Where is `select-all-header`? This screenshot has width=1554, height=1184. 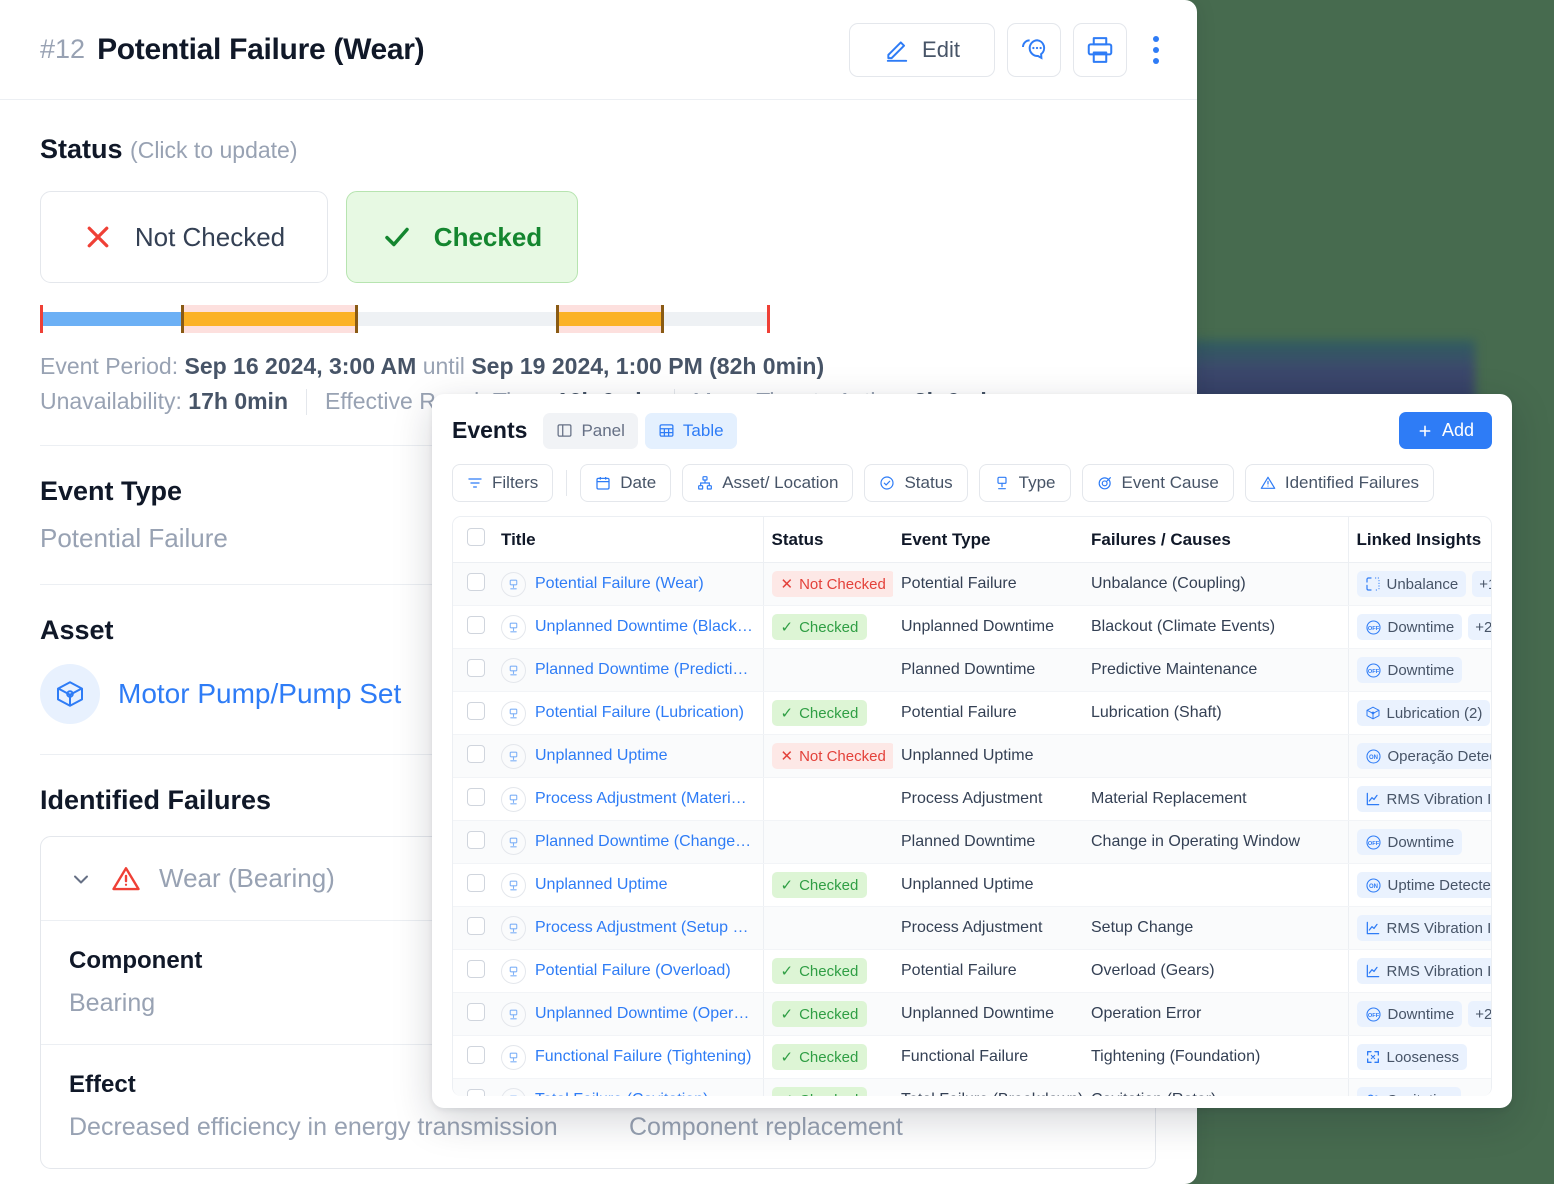
select-all-header is located at coordinates (473, 540).